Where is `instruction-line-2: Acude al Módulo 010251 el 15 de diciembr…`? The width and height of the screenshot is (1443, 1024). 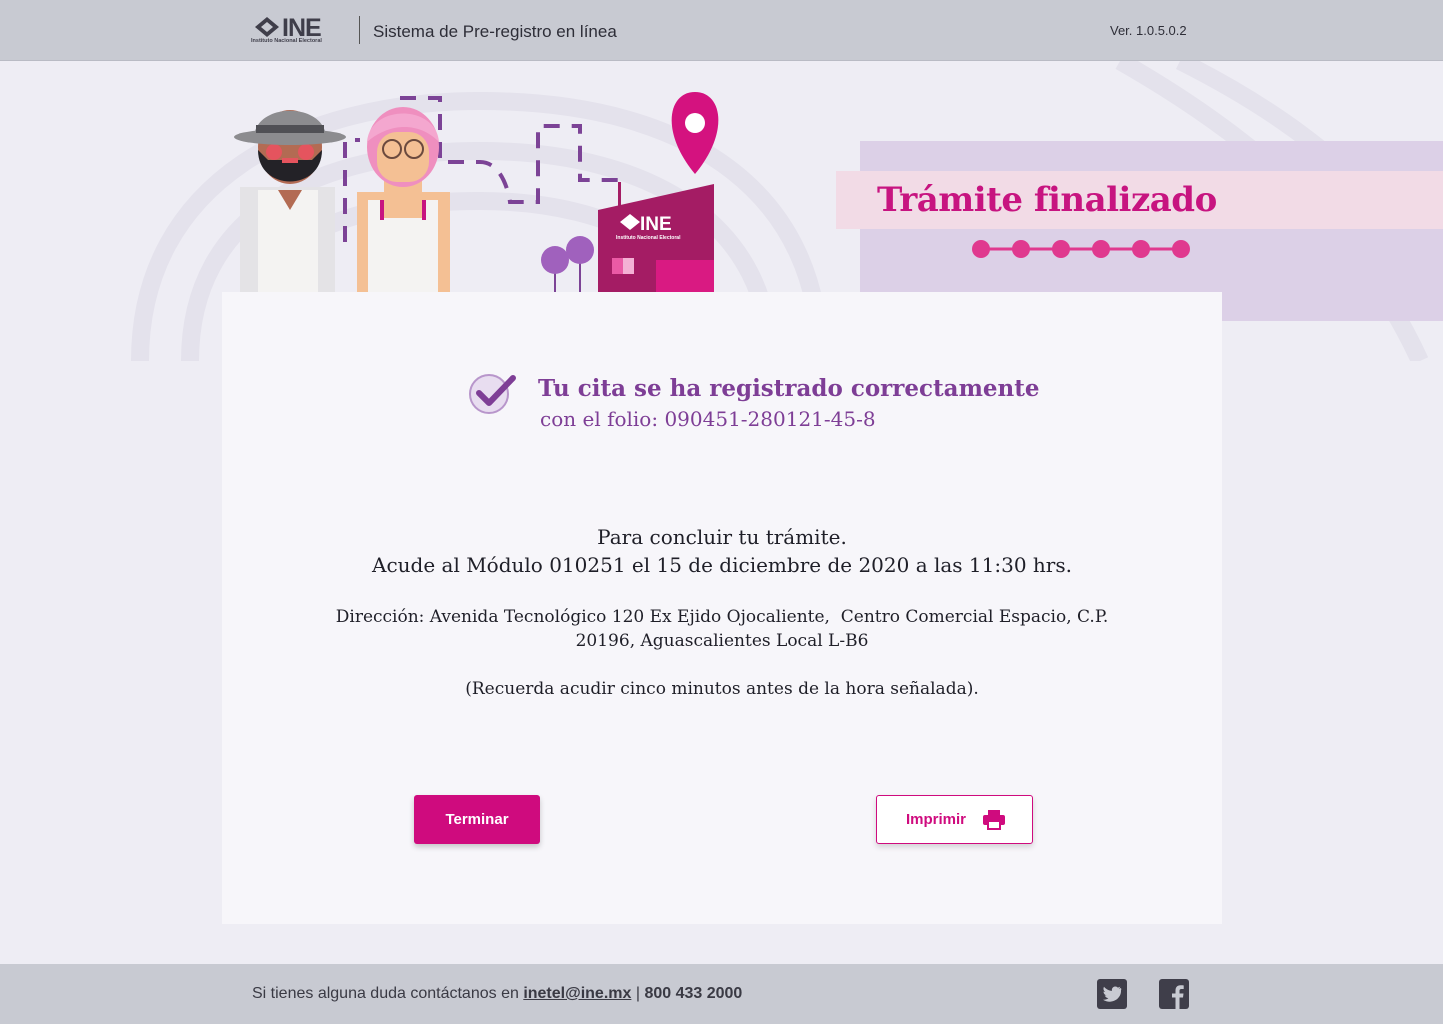 instruction-line-2: Acude al Módulo 010251 el 15 de diciembr… is located at coordinates (722, 565).